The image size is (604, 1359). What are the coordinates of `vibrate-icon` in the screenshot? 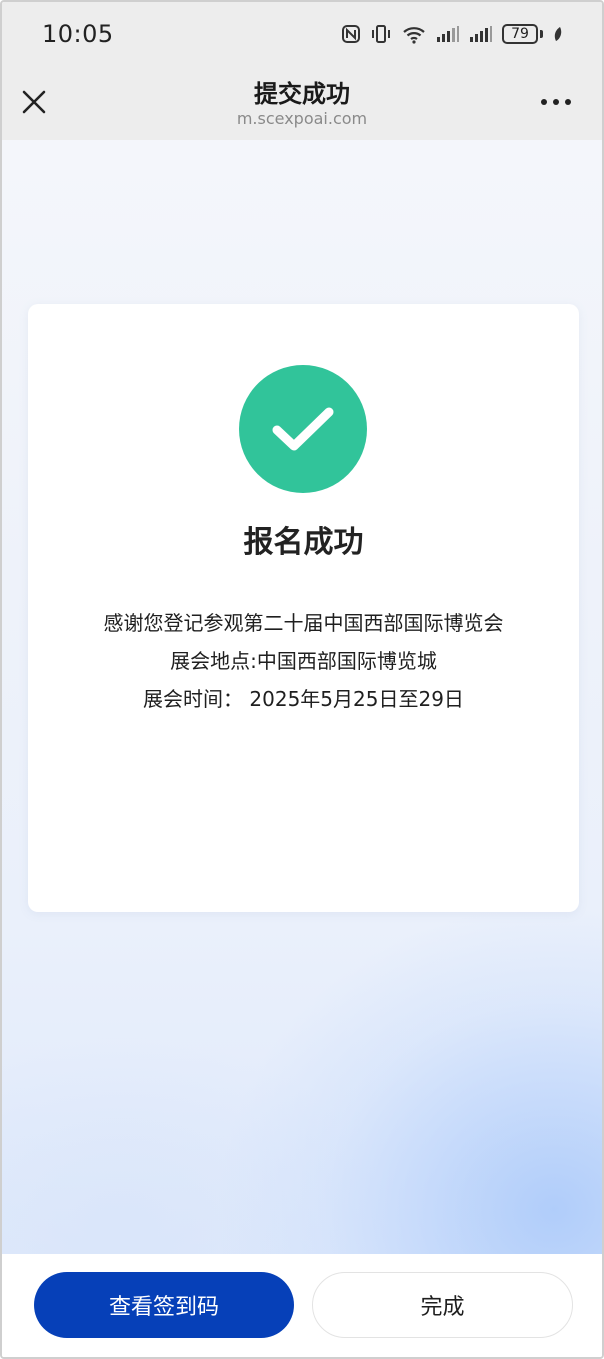 It's located at (381, 34).